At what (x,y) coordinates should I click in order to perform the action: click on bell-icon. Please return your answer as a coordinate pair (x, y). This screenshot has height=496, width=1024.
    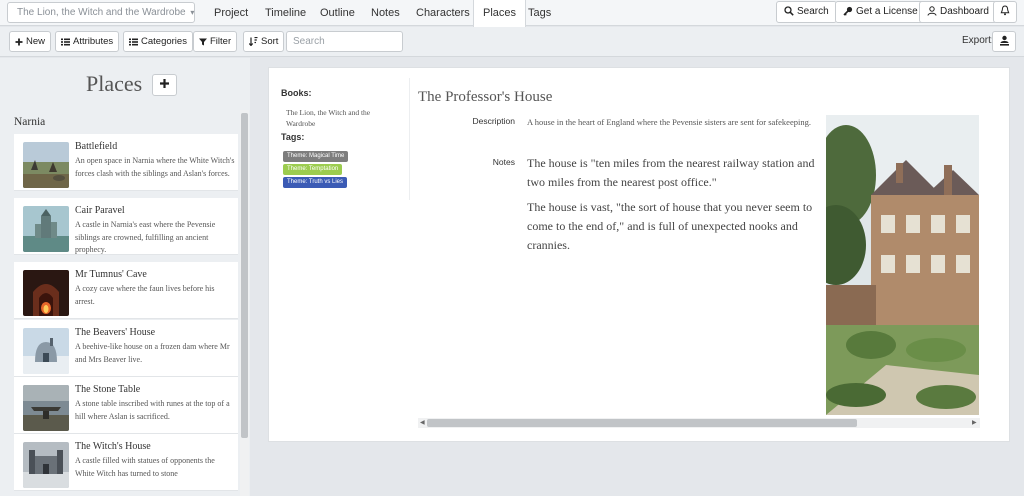
    Looking at the image, I should click on (1005, 10).